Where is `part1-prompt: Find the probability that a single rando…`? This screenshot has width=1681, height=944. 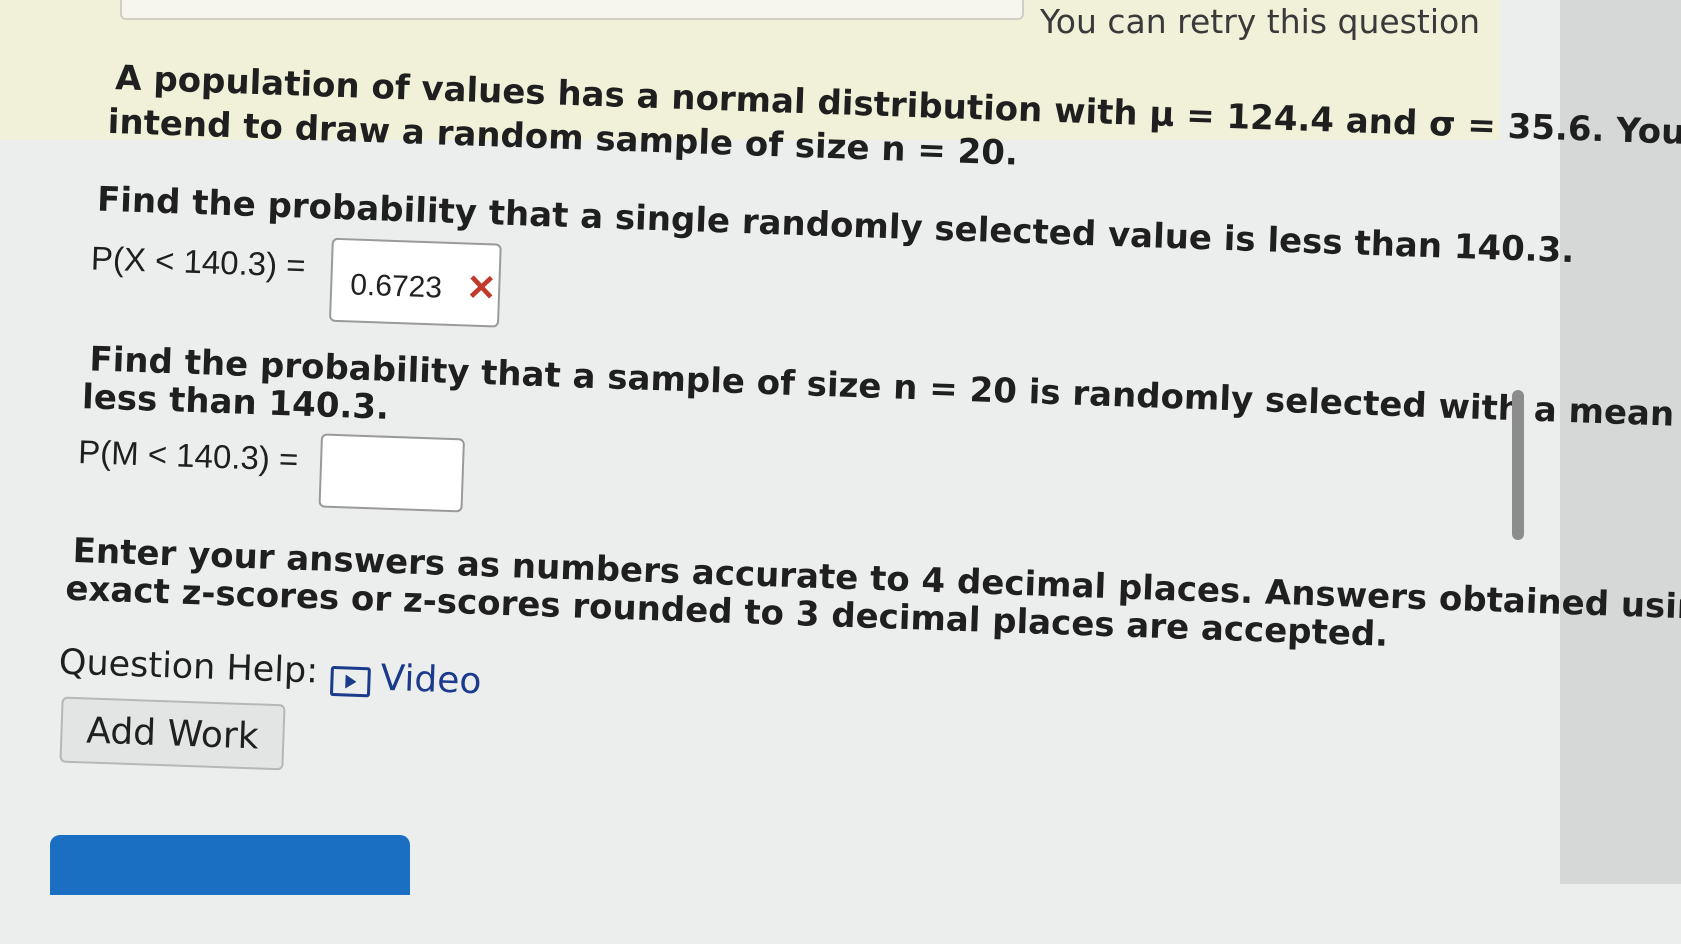
part1-prompt: Find the probability that a single rando… is located at coordinates (835, 225).